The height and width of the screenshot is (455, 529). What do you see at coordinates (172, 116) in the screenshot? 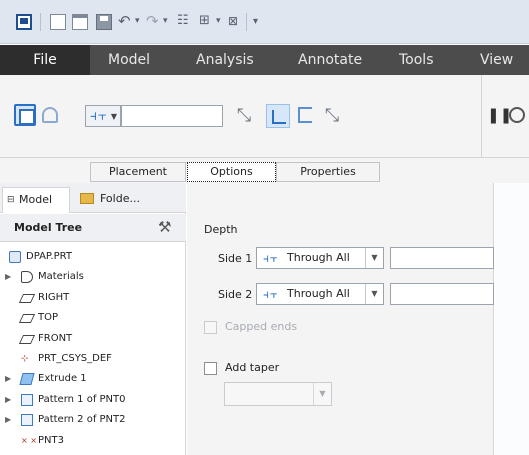
I see `depth-value-input` at bounding box center [172, 116].